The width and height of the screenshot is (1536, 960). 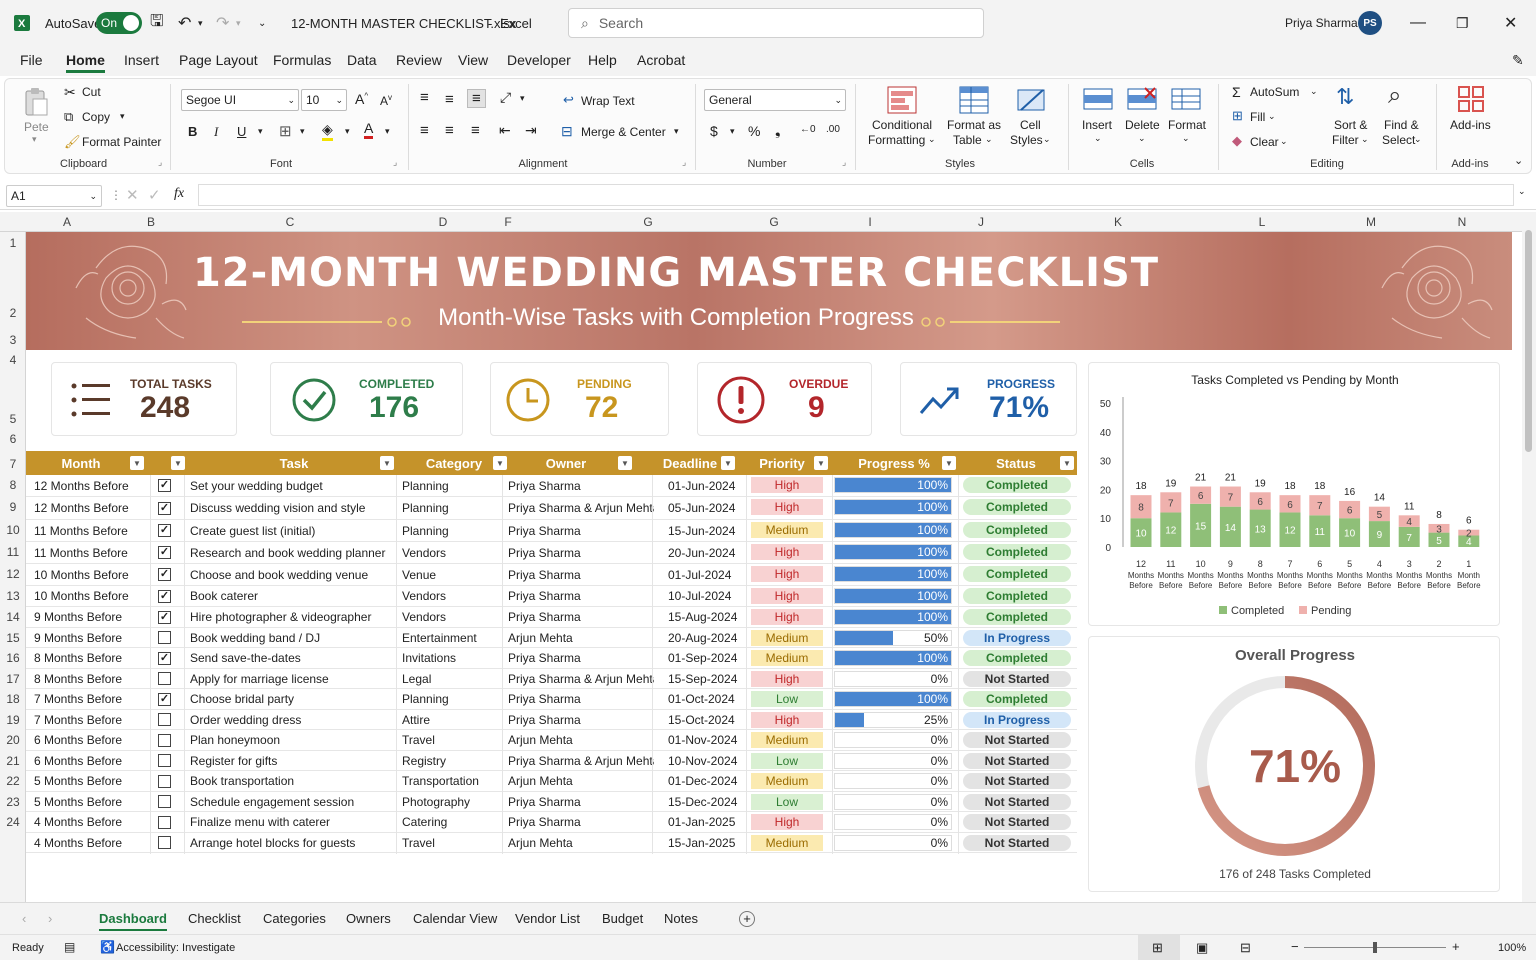 I want to click on number-launcher-icon: ⌟, so click(x=844, y=162).